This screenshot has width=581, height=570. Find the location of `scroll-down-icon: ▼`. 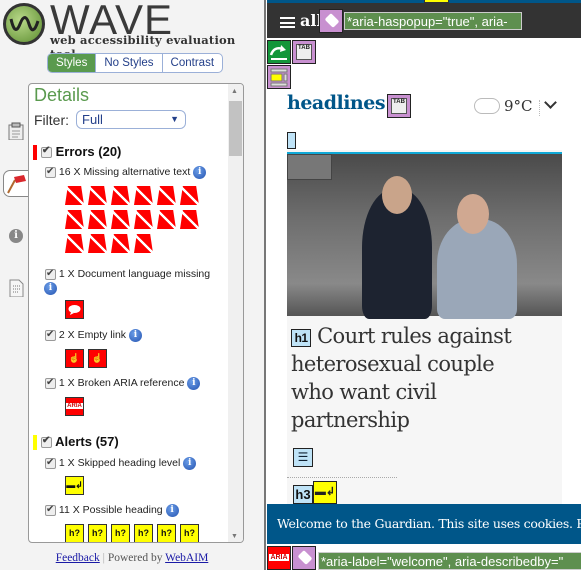

scroll-down-icon: ▼ is located at coordinates (234, 536).